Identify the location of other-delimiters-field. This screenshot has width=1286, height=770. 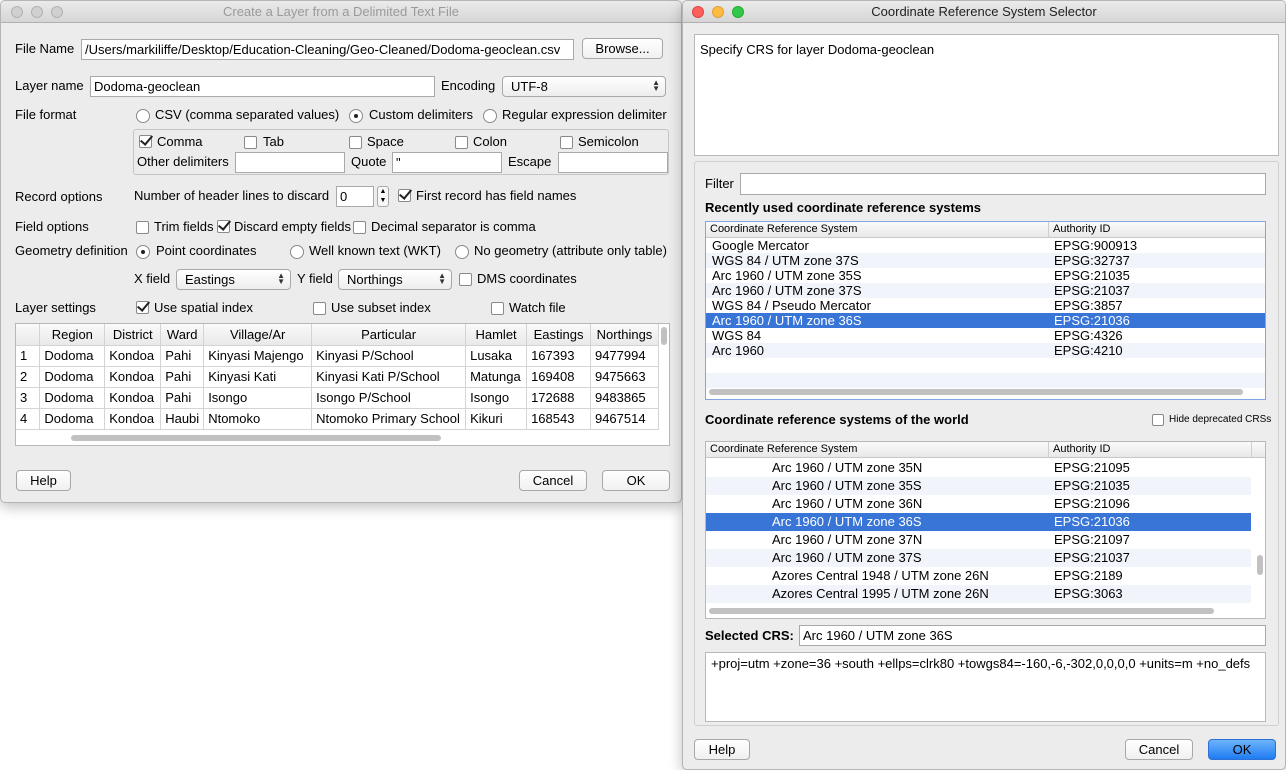
(290, 162).